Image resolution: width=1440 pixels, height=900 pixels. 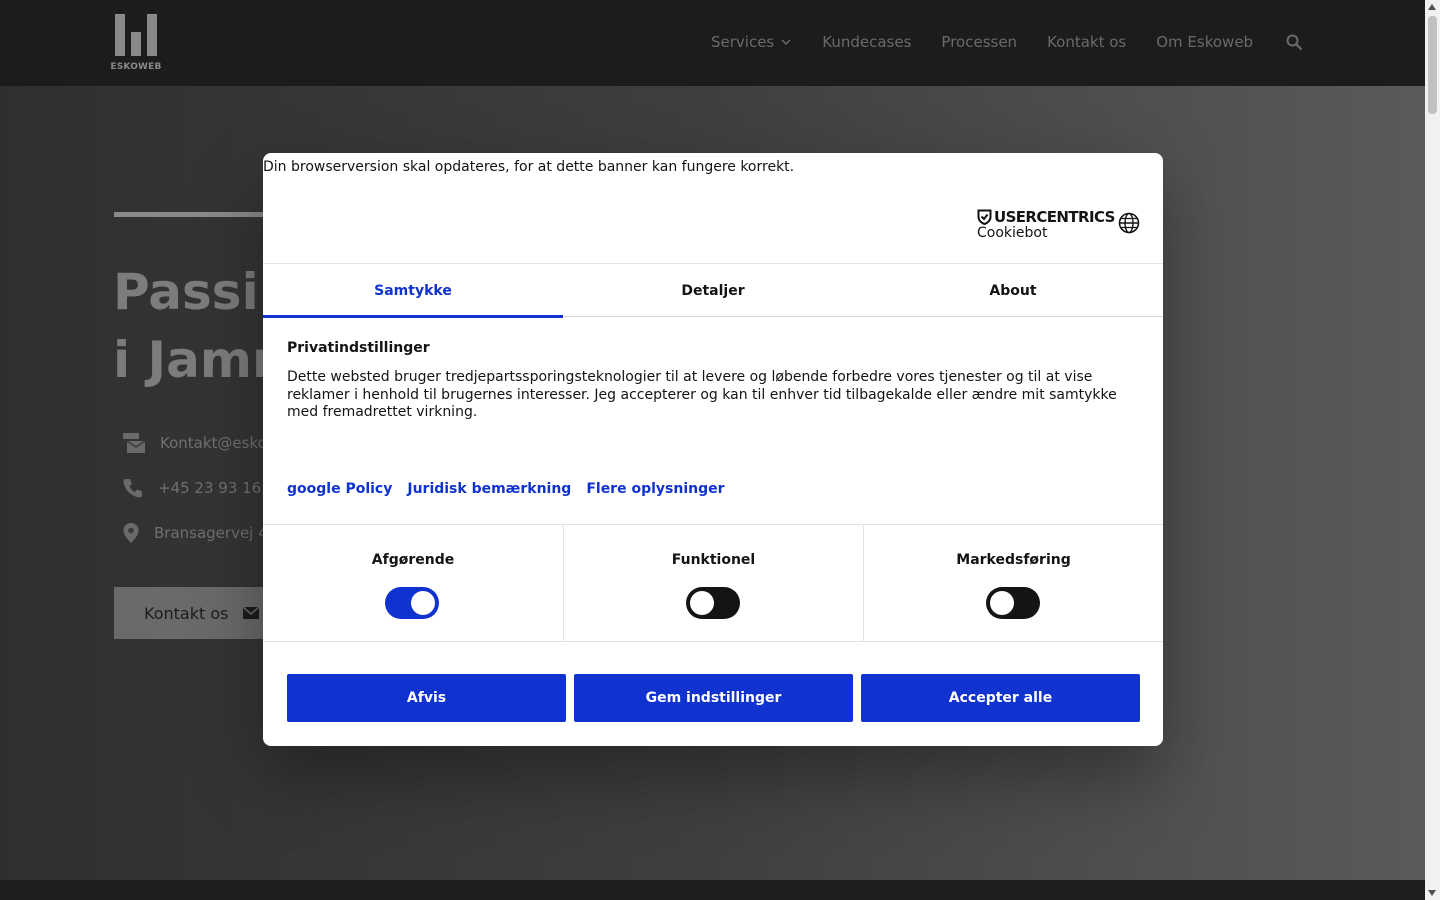 I want to click on dialog-tabs: Samtykke Detaljer About, so click(x=713, y=290).